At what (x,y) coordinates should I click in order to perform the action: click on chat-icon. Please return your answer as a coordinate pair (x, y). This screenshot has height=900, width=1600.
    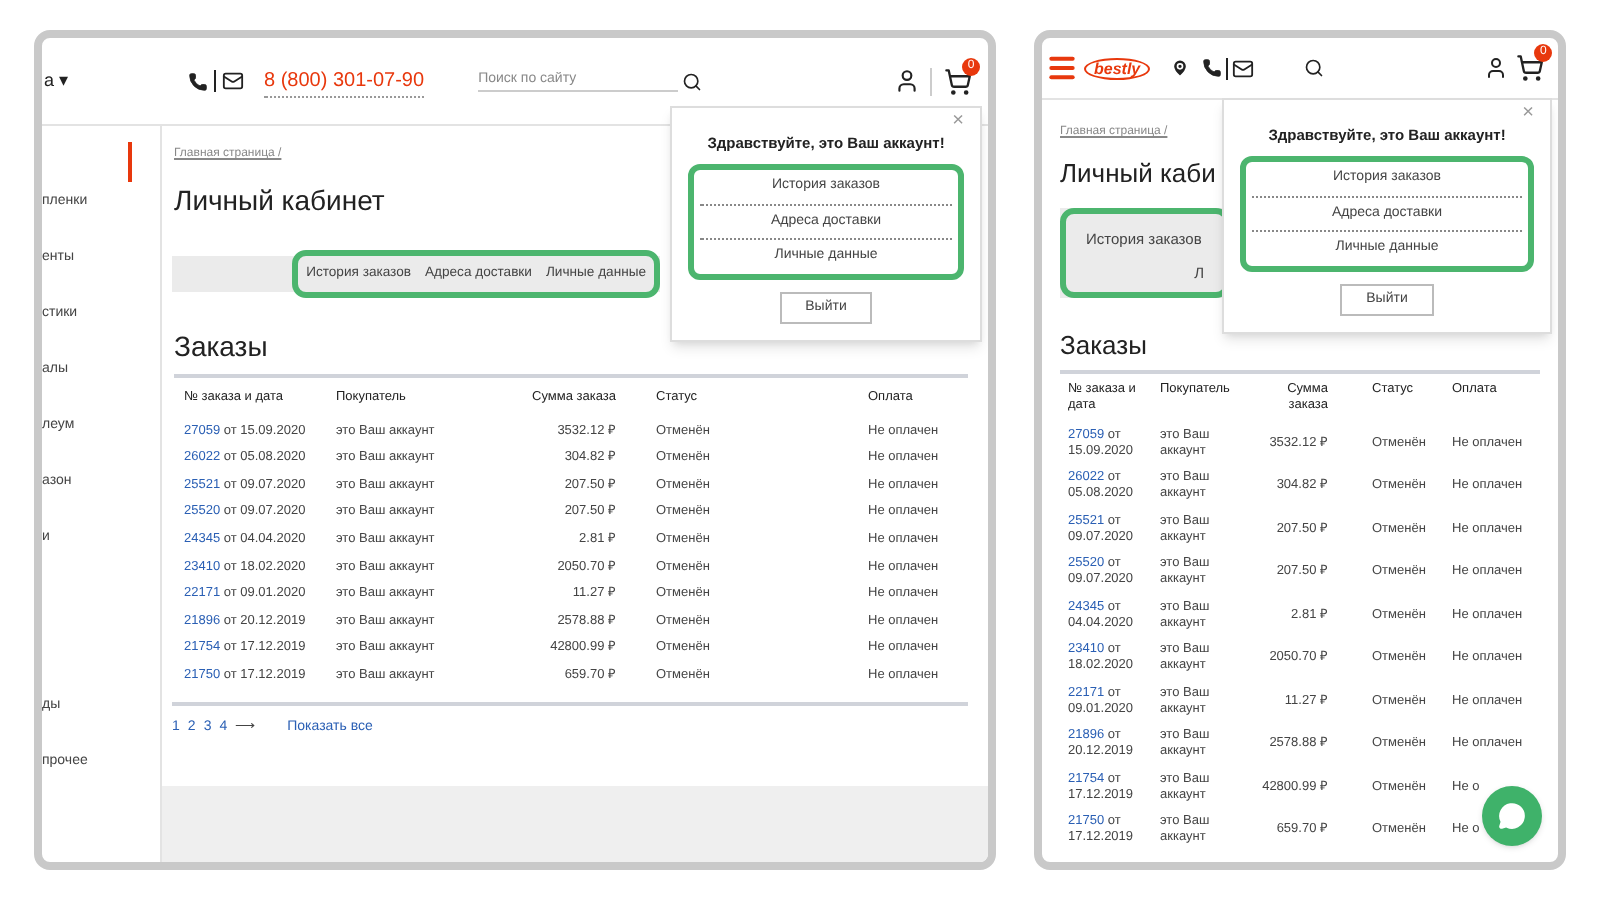
    Looking at the image, I should click on (1512, 816).